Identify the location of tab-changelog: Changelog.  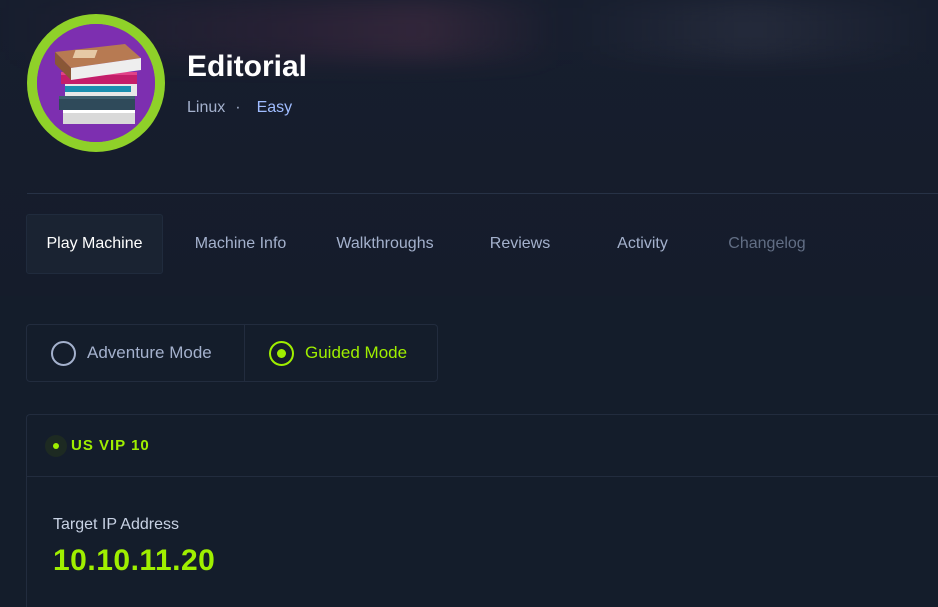
(767, 244).